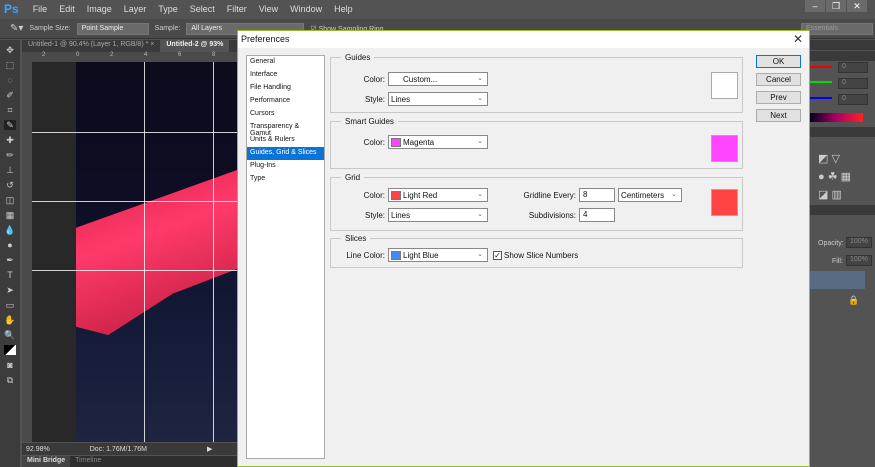  What do you see at coordinates (778, 79) in the screenshot?
I see `cancel-button: Cancel` at bounding box center [778, 79].